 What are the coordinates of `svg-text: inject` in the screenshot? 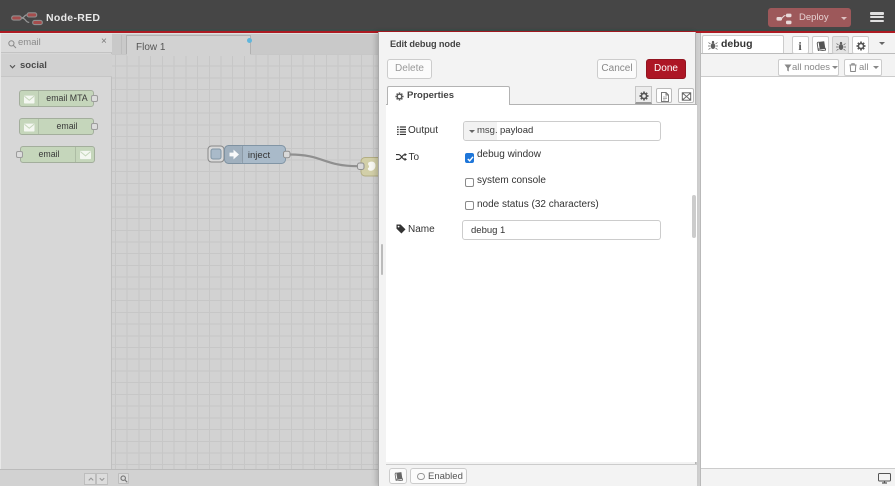 It's located at (259, 155).